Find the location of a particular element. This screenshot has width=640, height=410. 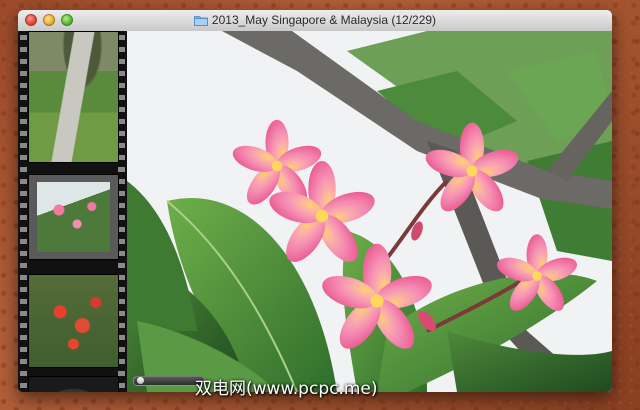

window-title-group: 2013_May Singapore & Malaysia (12/229) is located at coordinates (315, 20).